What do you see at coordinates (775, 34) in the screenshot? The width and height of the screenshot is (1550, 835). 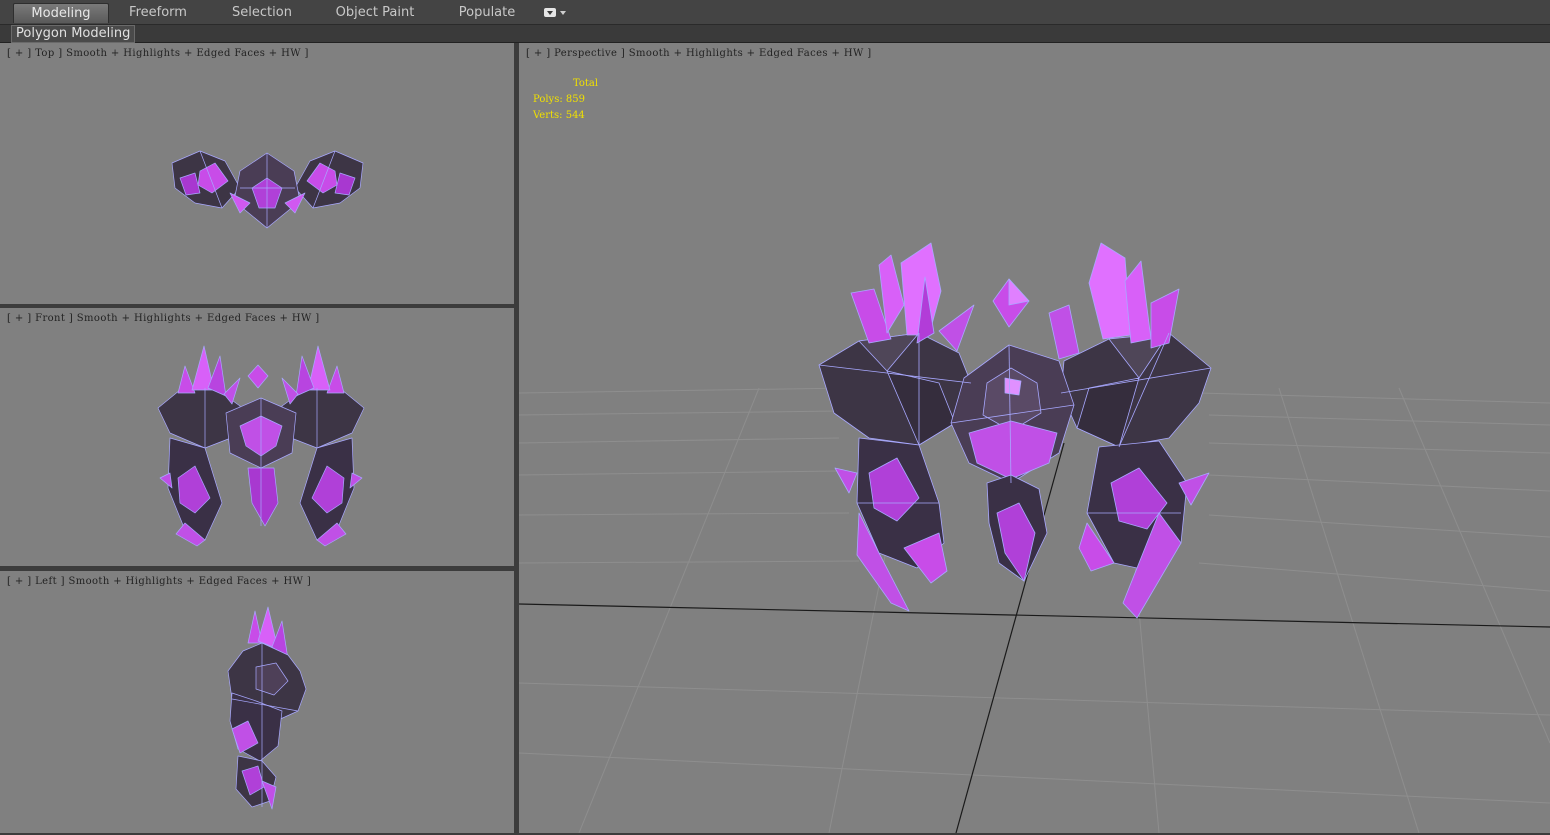 I see `ribbon-panel-bar: Polygon Modeling` at bounding box center [775, 34].